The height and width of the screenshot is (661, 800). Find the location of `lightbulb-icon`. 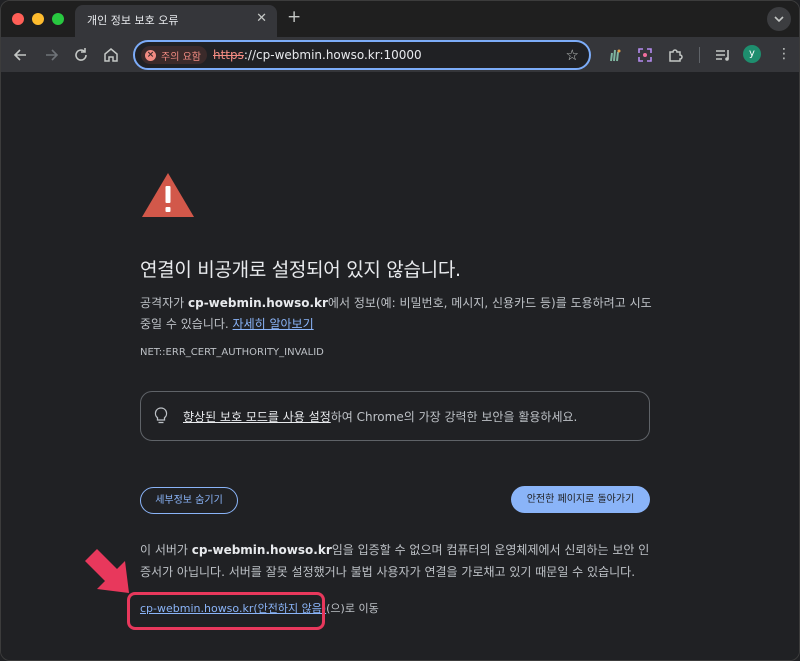

lightbulb-icon is located at coordinates (161, 415).